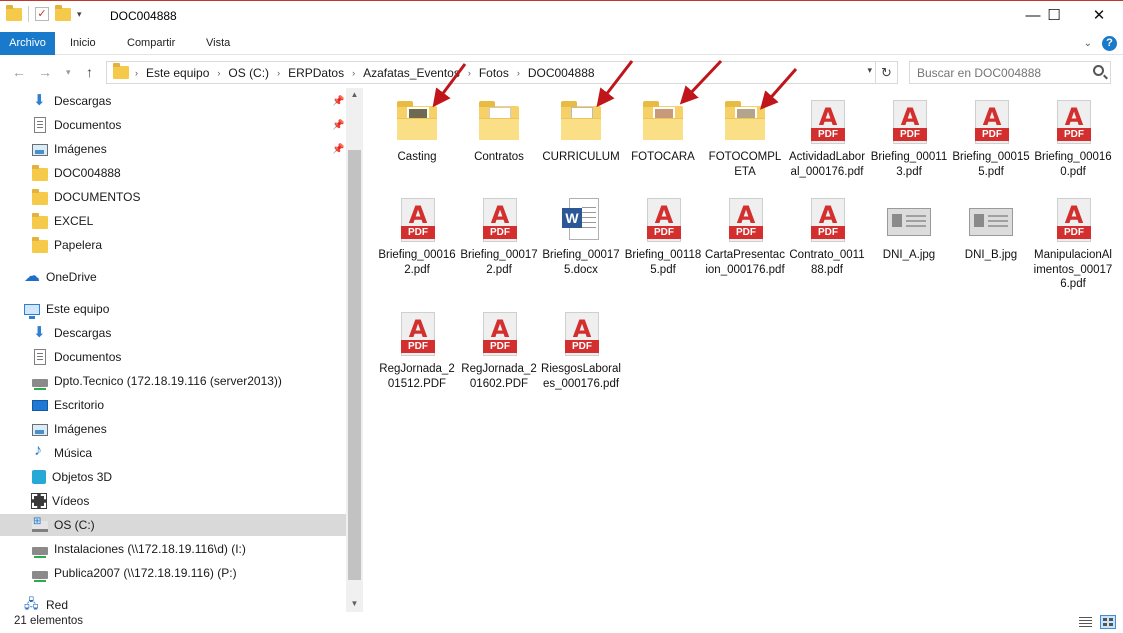  What do you see at coordinates (42, 14) in the screenshot?
I see `properties-icon: ✓` at bounding box center [42, 14].